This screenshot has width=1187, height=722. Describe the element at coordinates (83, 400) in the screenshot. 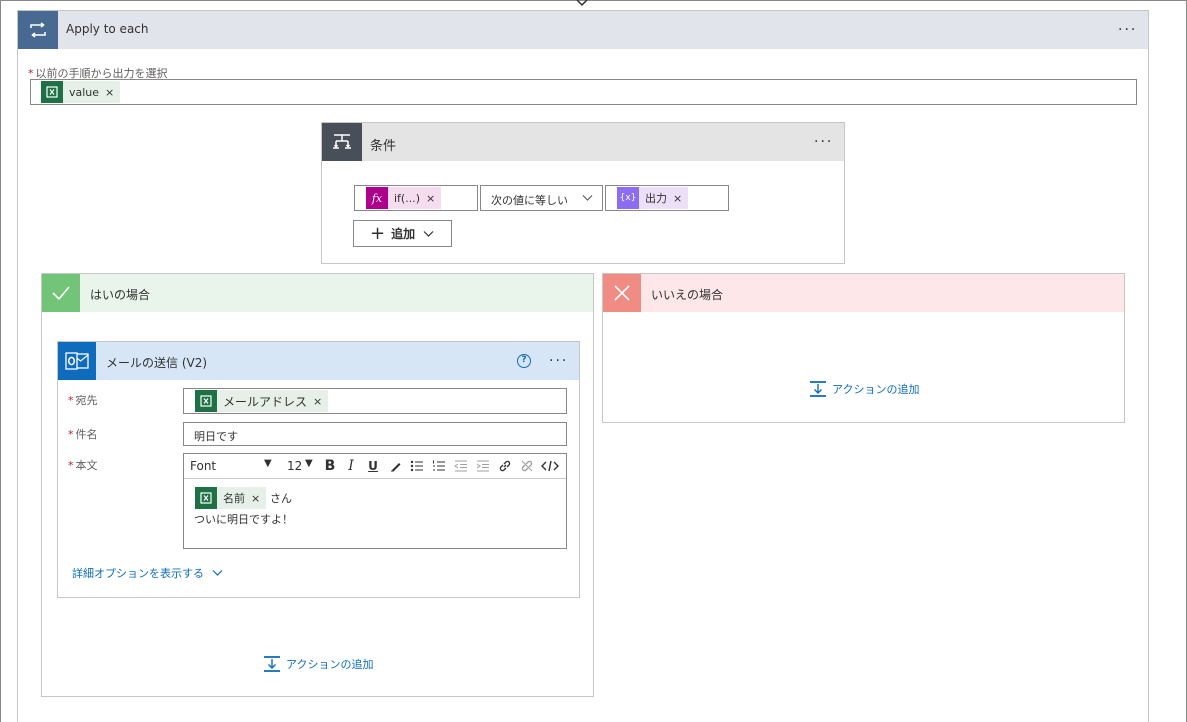

I see `to-label: * 宛先` at that location.